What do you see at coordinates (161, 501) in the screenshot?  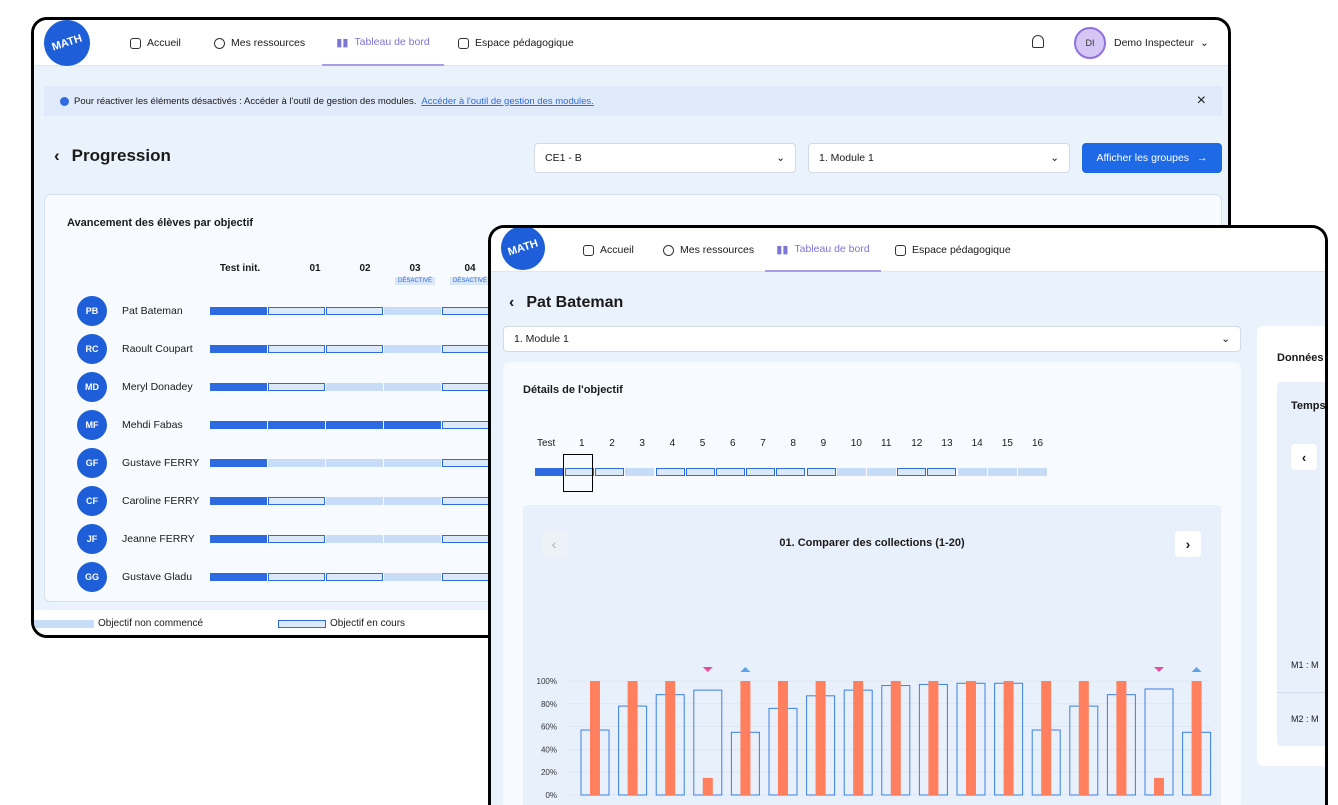 I see `student-name: Caroline FERRY` at bounding box center [161, 501].